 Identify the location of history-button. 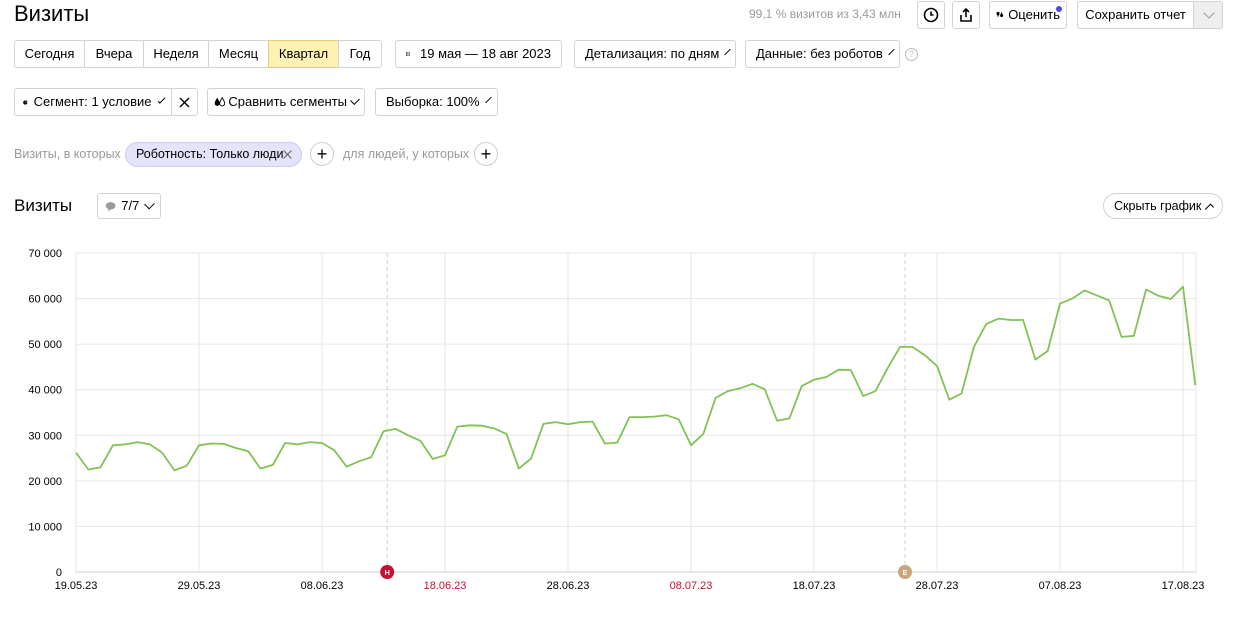
(931, 15).